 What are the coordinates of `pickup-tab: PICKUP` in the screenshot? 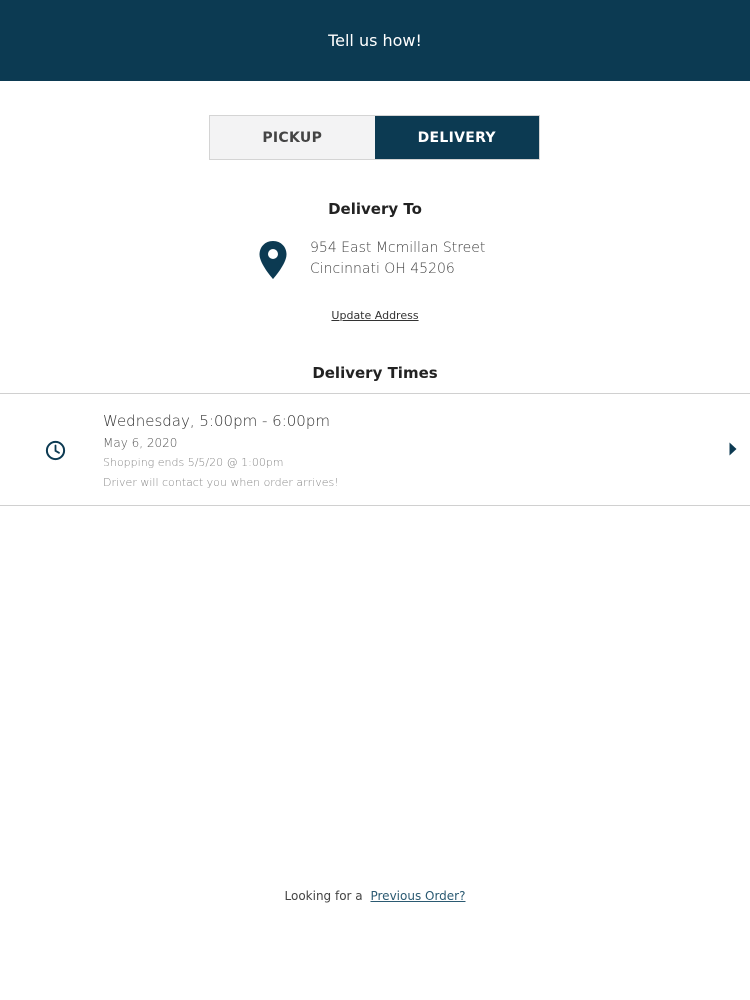 It's located at (292, 137).